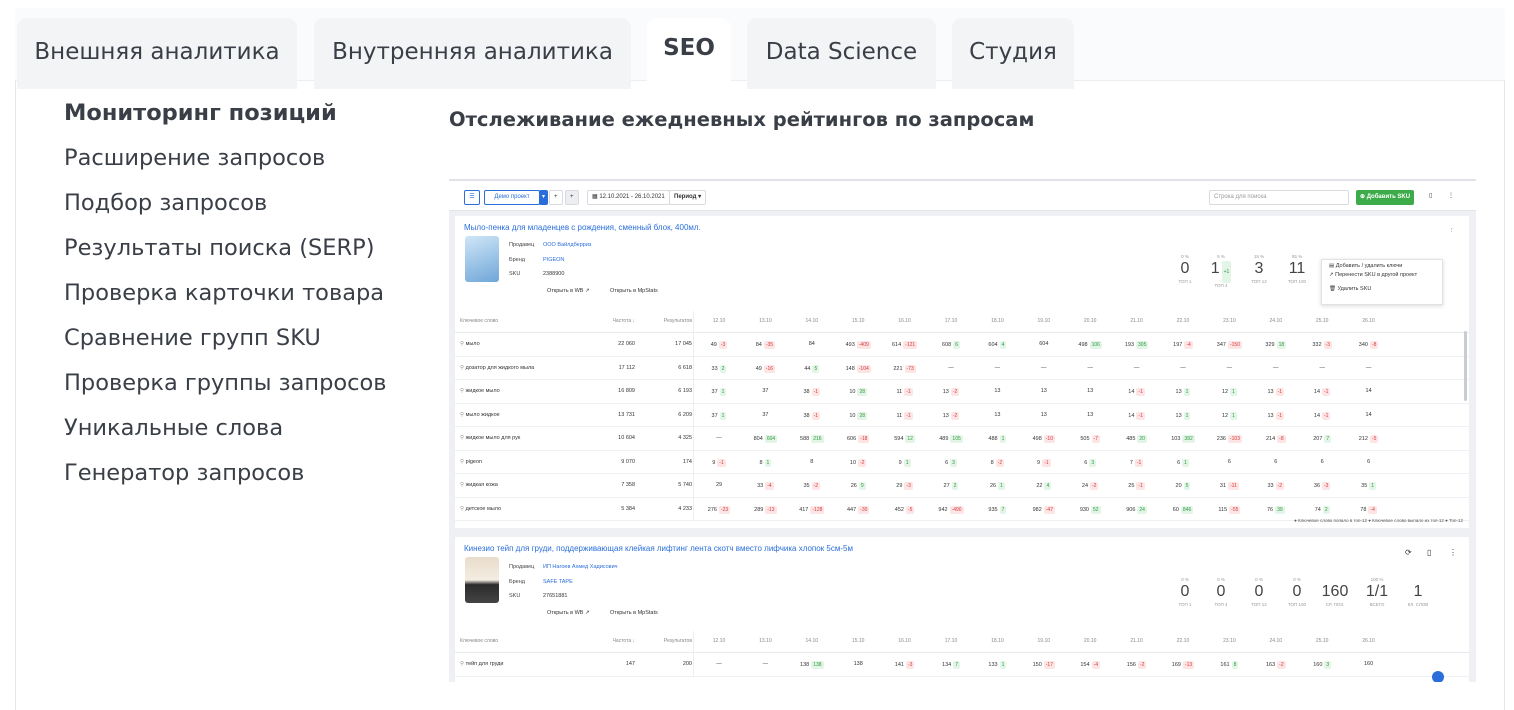 This screenshot has width=1514, height=710. What do you see at coordinates (1221, 439) in the screenshot?
I see `position-value: 236` at bounding box center [1221, 439].